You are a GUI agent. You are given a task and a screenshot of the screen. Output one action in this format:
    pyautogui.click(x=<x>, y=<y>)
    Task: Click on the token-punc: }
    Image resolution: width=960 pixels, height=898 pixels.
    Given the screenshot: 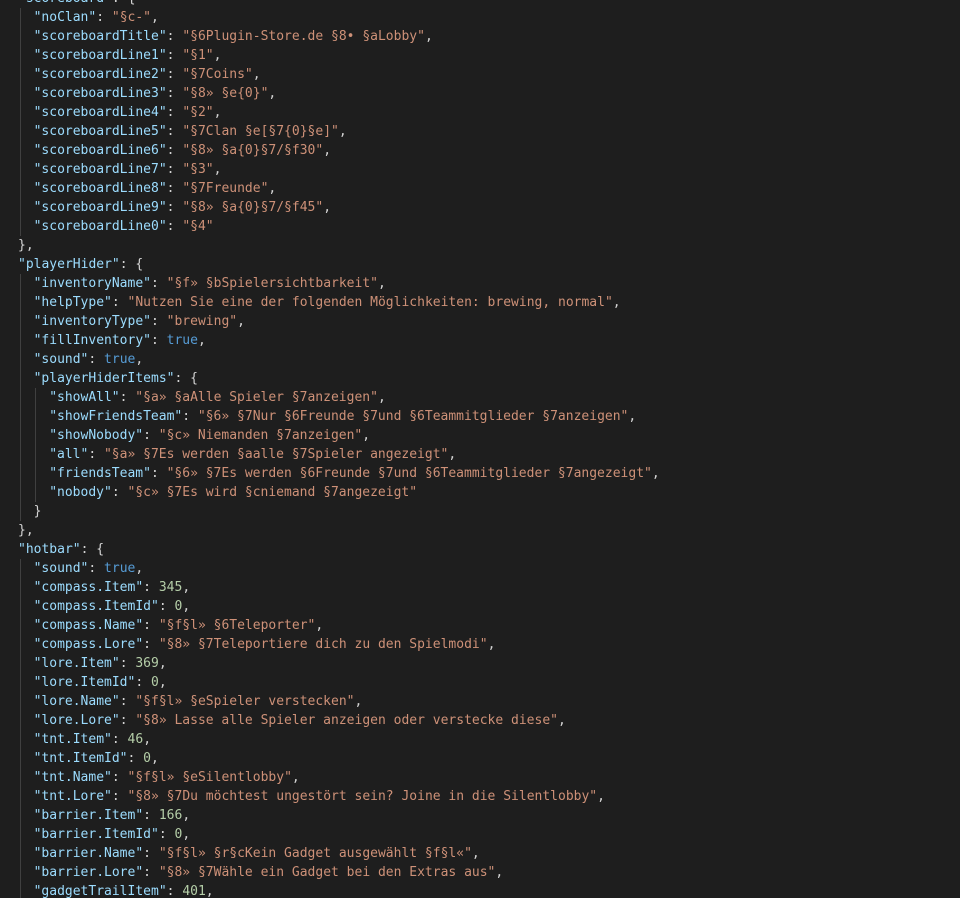 What is the action you would take?
    pyautogui.click(x=37, y=511)
    